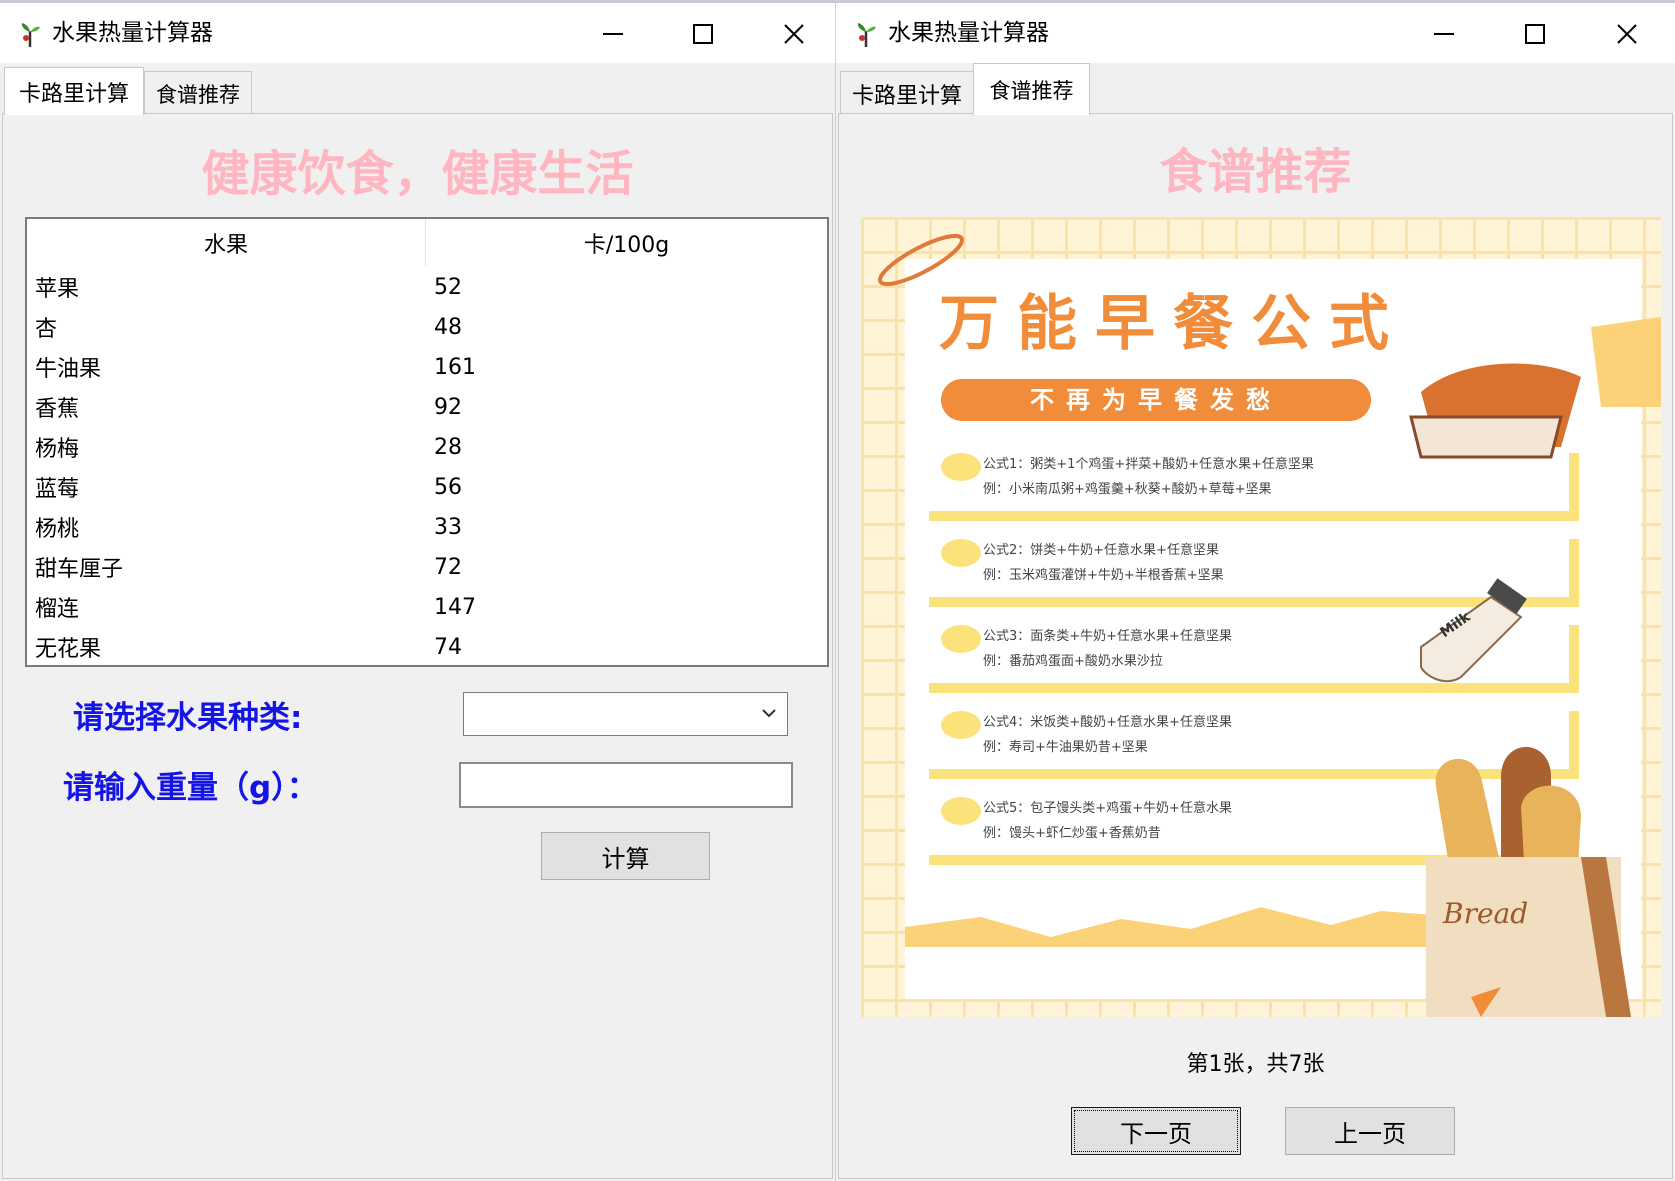 The image size is (1675, 1181). I want to click on weight-label: 请输入重量（g）：, so click(190, 788).